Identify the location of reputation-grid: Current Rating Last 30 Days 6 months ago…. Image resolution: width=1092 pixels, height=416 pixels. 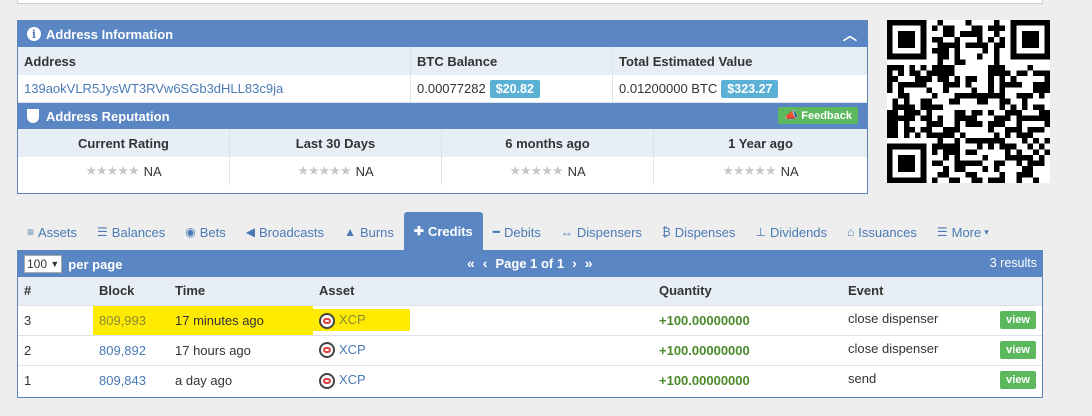
(442, 157).